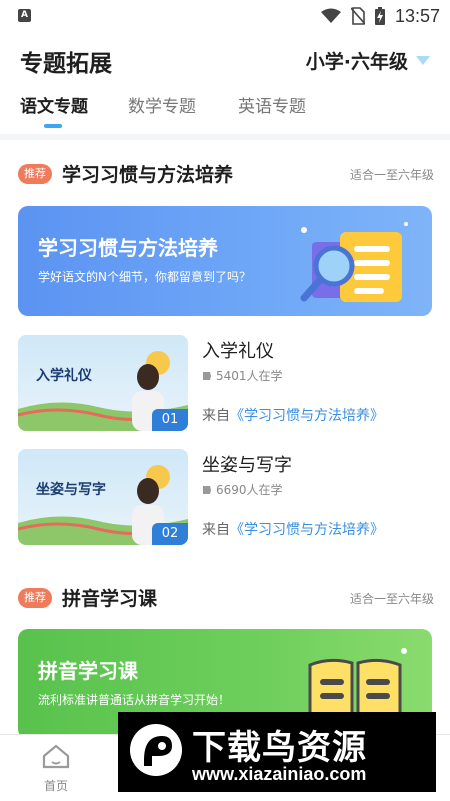  Describe the element at coordinates (225, 137) in the screenshot. I see `divider` at that location.